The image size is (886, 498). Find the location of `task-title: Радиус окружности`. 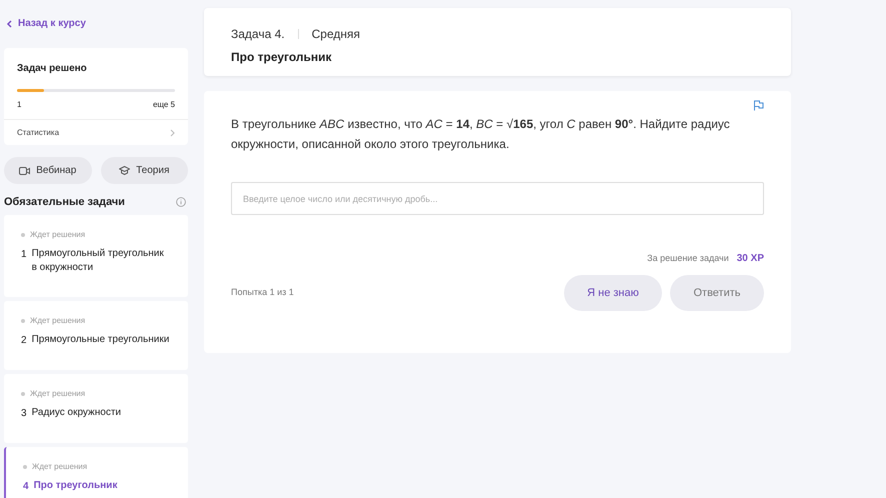

task-title: Радиус окружности is located at coordinates (76, 413).